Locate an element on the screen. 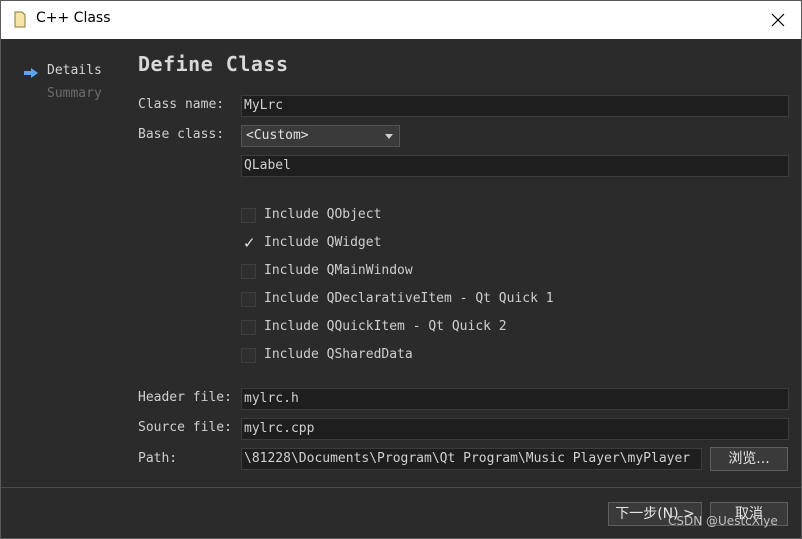 Image resolution: width=802 pixels, height=539 pixels. watermark: CSDN @UestcXiye is located at coordinates (723, 521).